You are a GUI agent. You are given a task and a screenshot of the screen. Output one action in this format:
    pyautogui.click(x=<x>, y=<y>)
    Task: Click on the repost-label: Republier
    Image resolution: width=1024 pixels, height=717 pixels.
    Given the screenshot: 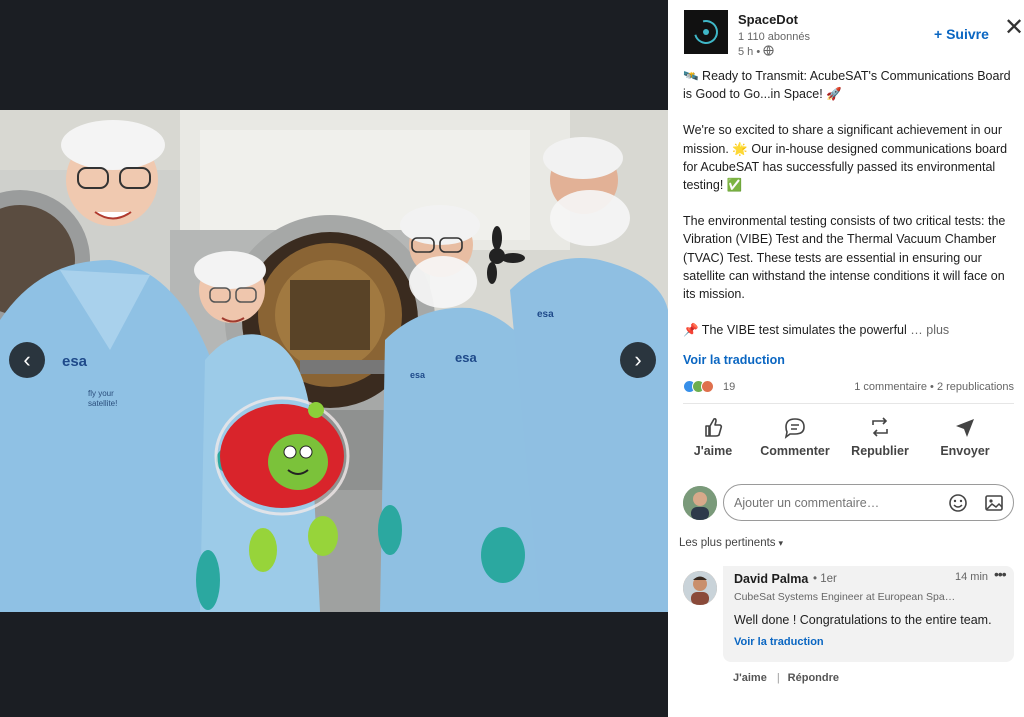 What is the action you would take?
    pyautogui.click(x=880, y=451)
    